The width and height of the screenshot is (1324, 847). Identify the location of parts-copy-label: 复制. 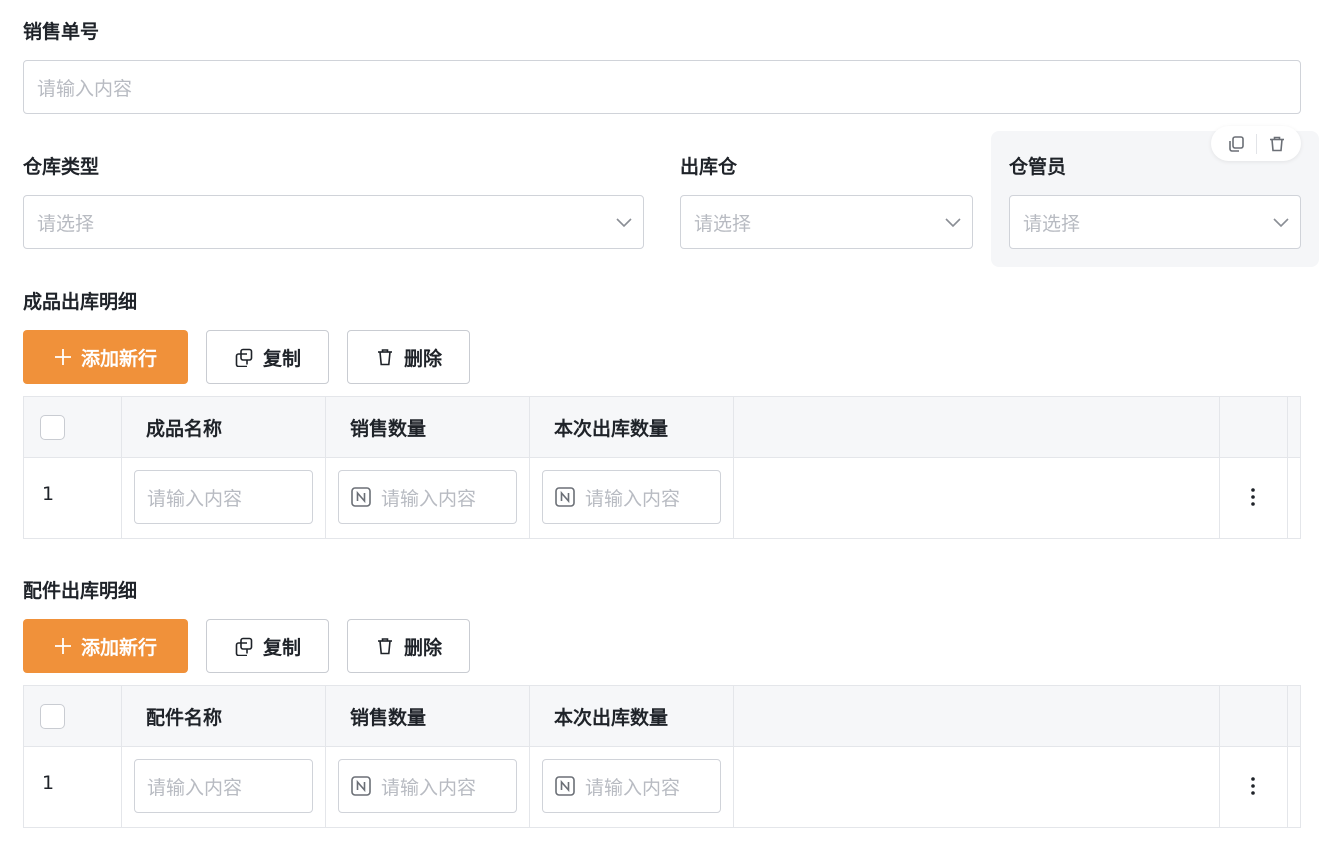
(281, 647).